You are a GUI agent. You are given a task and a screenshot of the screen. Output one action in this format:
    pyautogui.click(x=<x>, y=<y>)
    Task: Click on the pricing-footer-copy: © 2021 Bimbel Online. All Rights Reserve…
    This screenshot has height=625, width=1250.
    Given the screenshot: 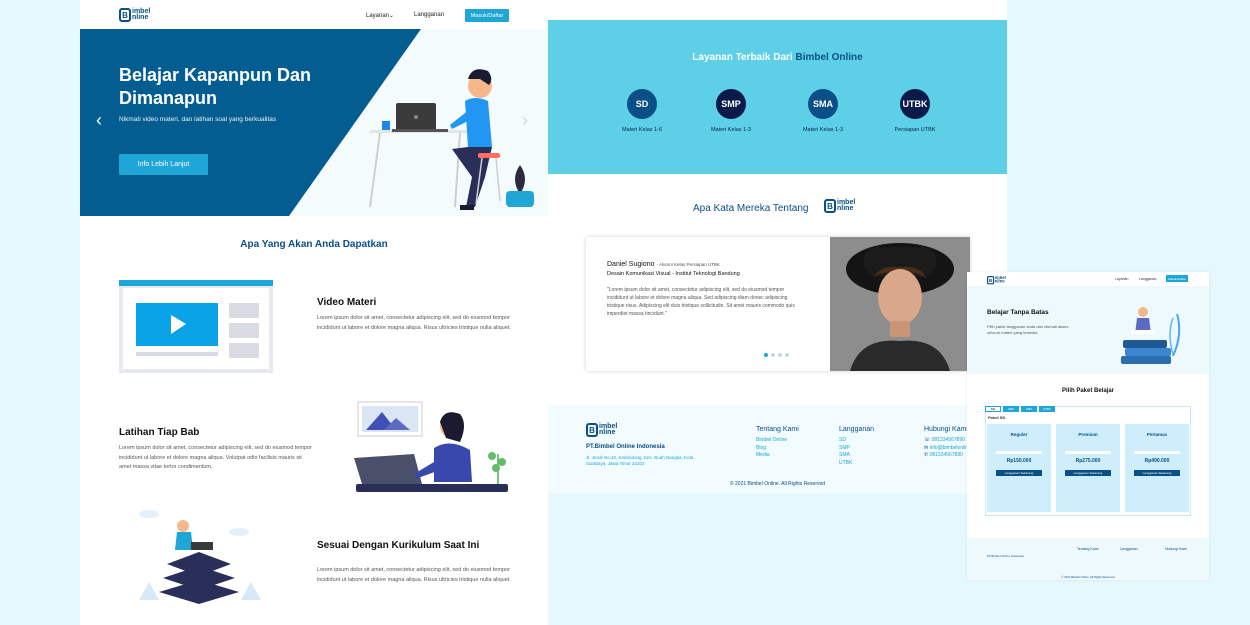 What is the action you would take?
    pyautogui.click(x=1088, y=577)
    